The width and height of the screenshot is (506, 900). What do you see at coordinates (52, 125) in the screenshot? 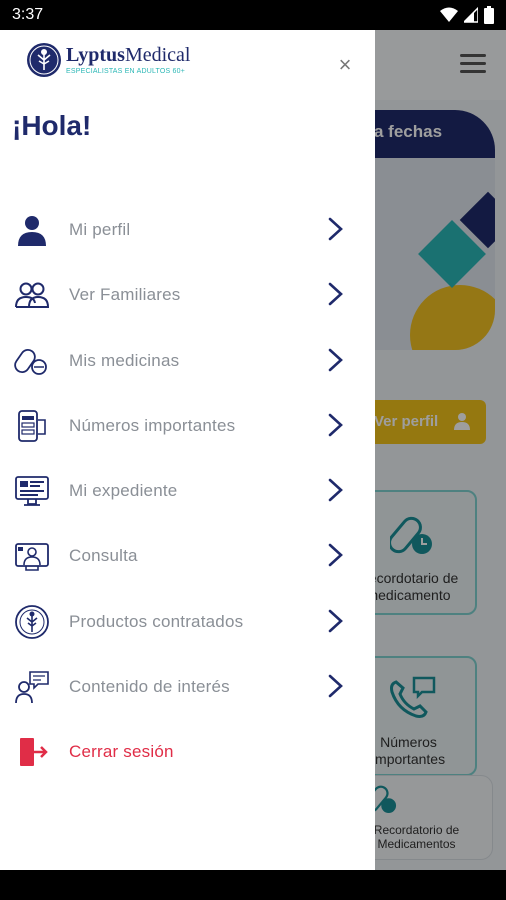
I see `greeting: ¡Hola!` at bounding box center [52, 125].